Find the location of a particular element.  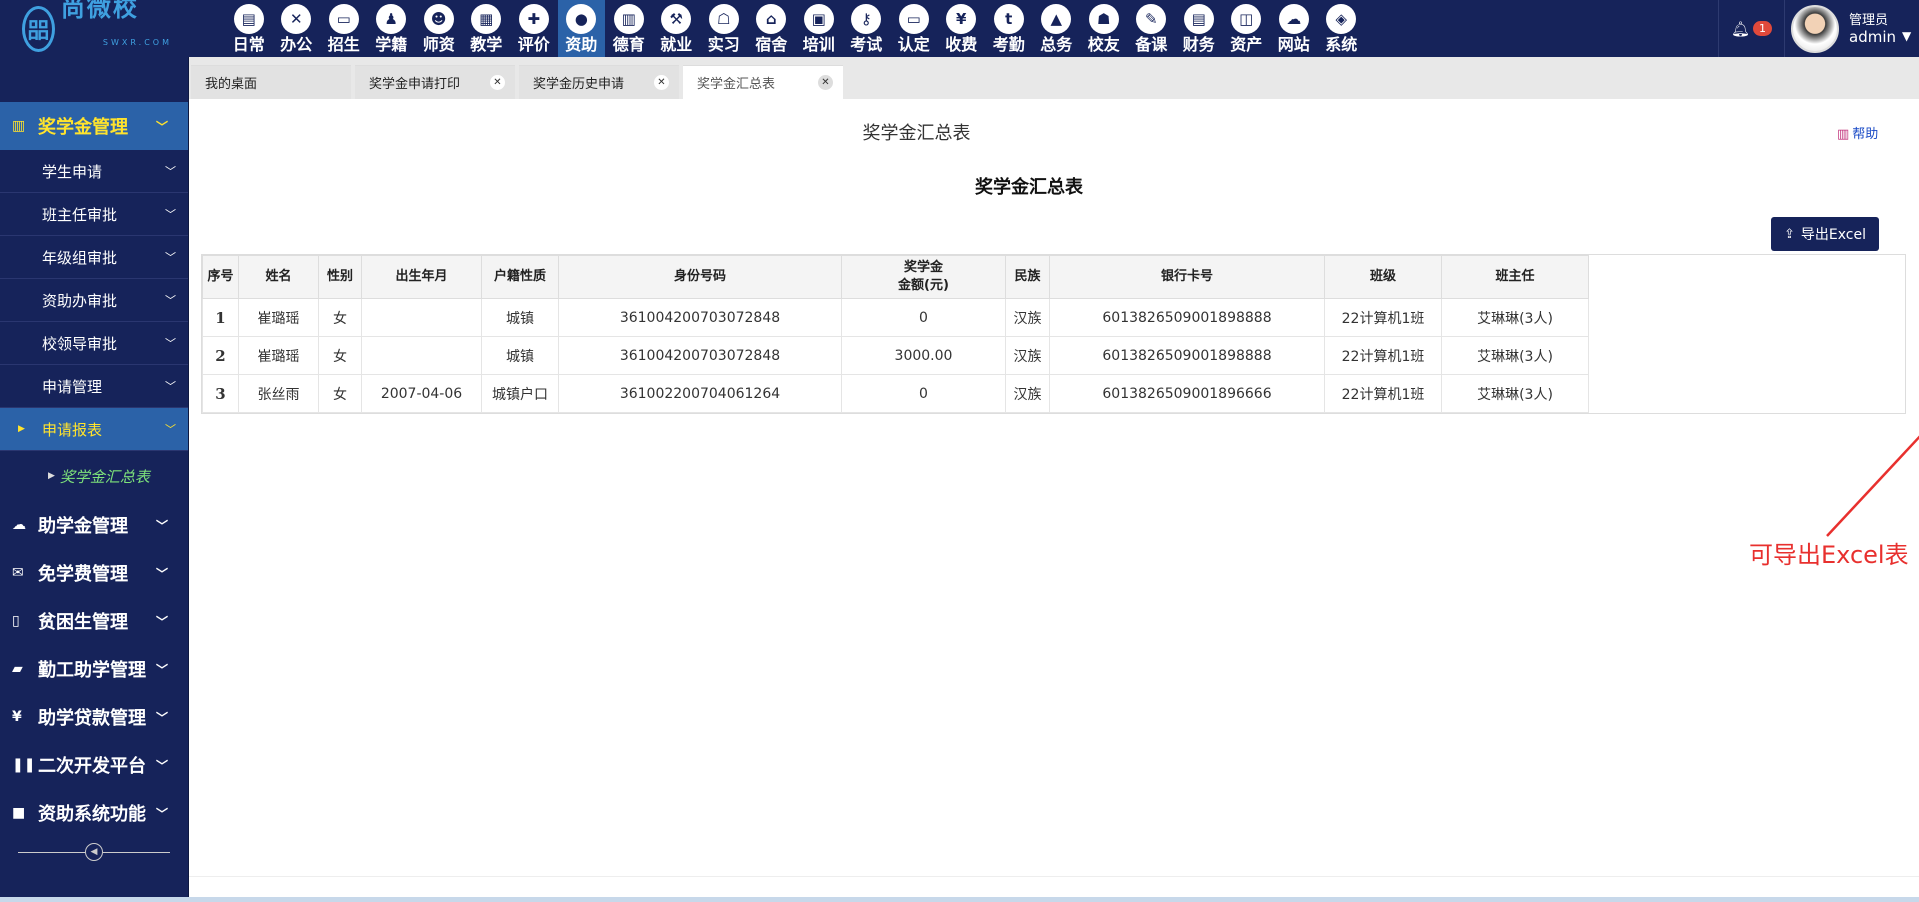

nav-item-6: ✚ 评价 is located at coordinates (534, 28).